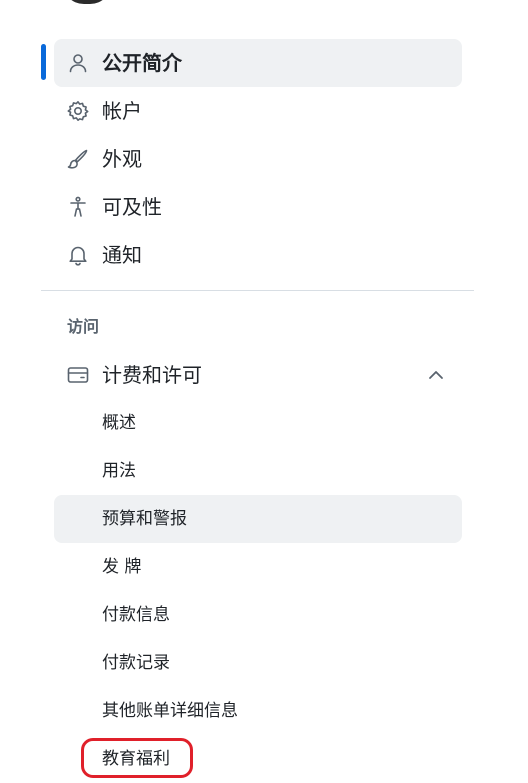 The height and width of the screenshot is (783, 528). Describe the element at coordinates (78, 255) in the screenshot. I see `bell-icon` at that location.